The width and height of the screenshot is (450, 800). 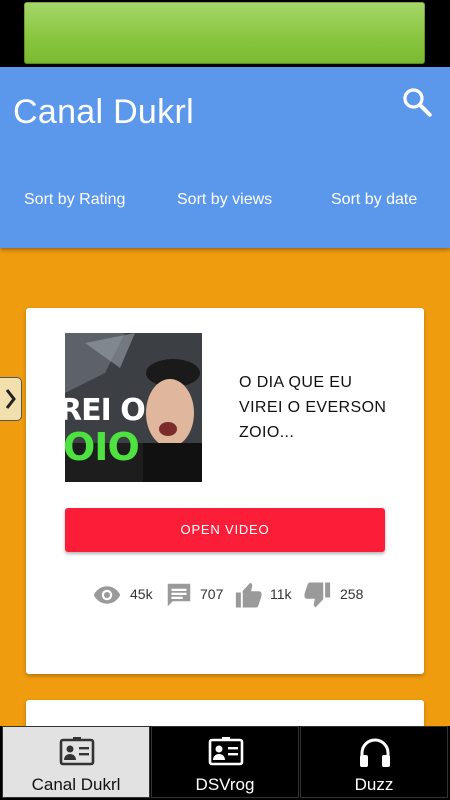 What do you see at coordinates (375, 752) in the screenshot?
I see `headphones-icon` at bounding box center [375, 752].